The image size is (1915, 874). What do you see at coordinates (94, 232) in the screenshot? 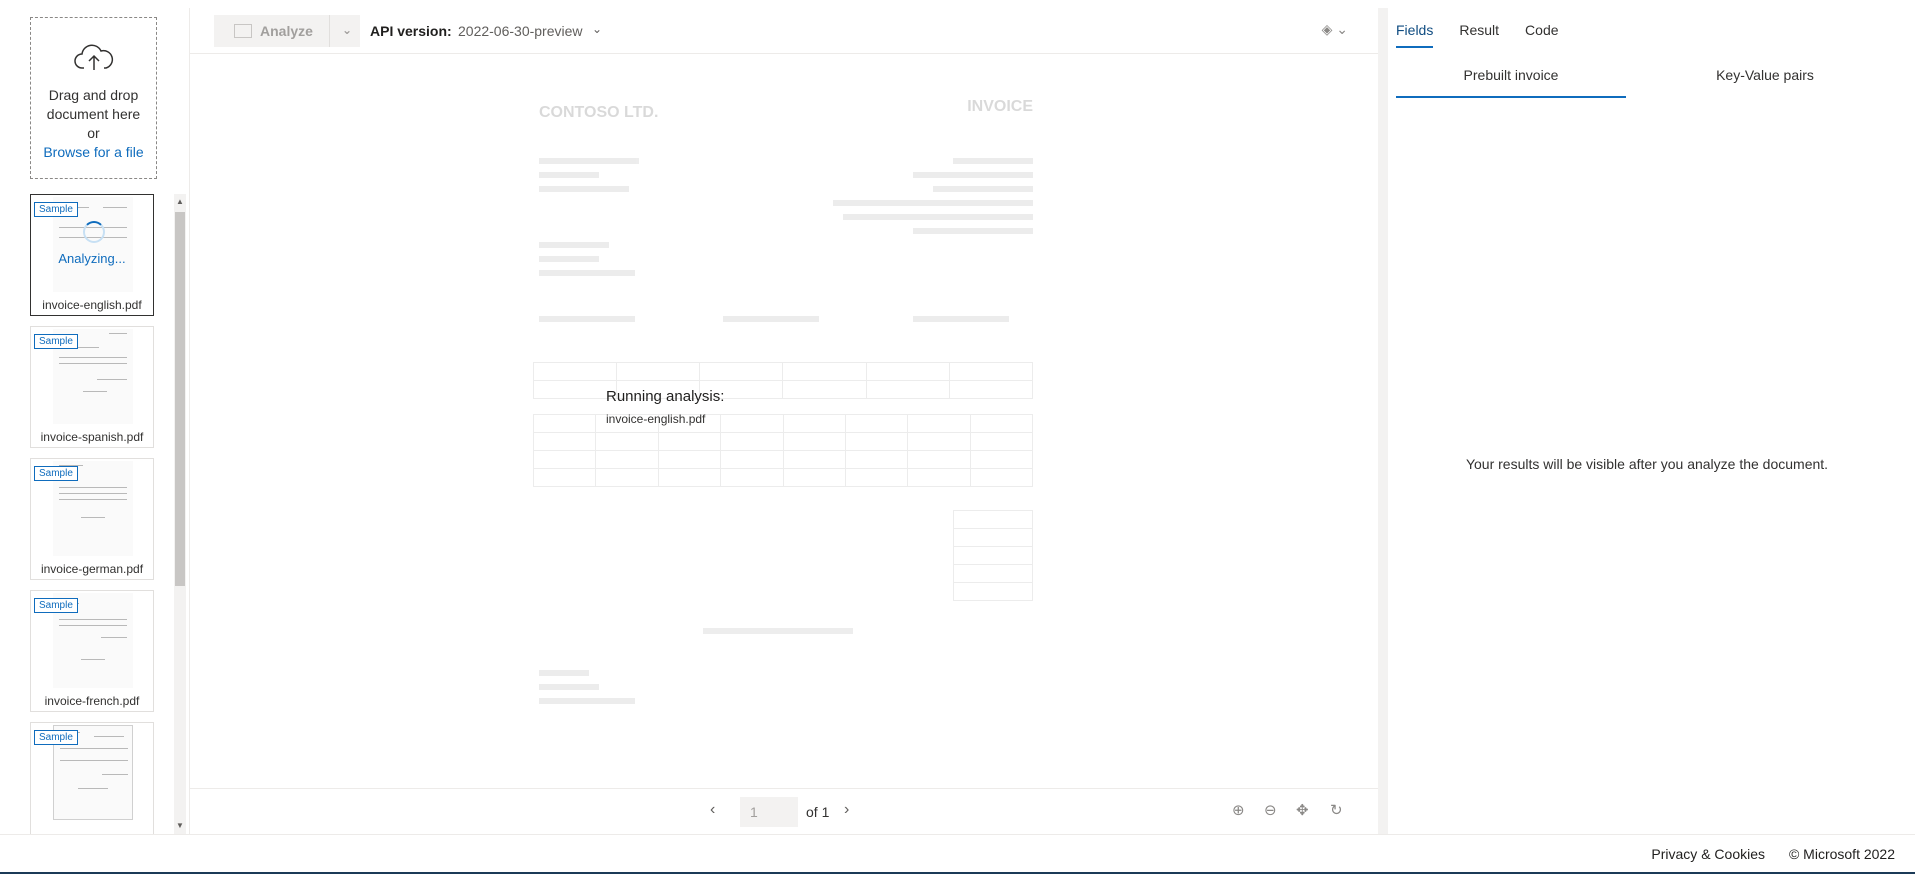
I see `loading-spinner-icon` at bounding box center [94, 232].